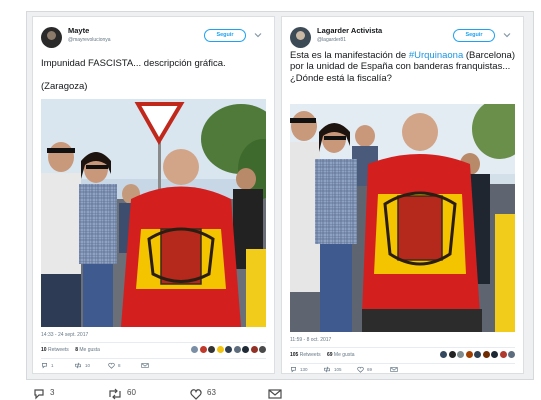 This screenshot has height=400, width=541. I want to click on like-action: 8, so click(114, 365).